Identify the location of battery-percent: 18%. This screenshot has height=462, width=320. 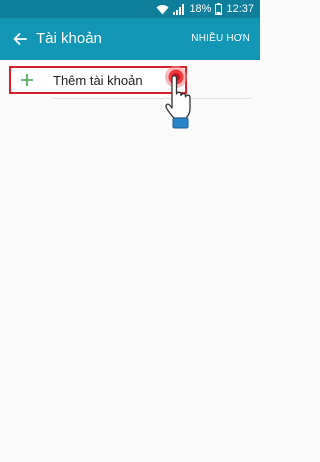
(200, 9).